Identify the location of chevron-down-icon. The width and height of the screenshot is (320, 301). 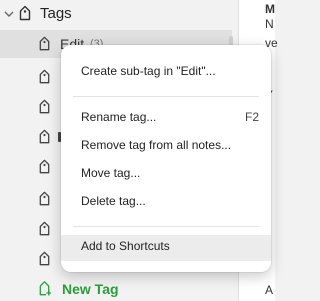
(9, 14).